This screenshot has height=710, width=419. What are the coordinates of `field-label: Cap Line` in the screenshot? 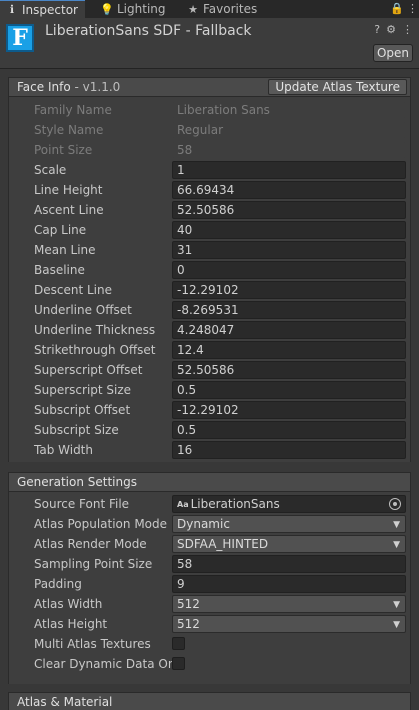 It's located at (60, 230).